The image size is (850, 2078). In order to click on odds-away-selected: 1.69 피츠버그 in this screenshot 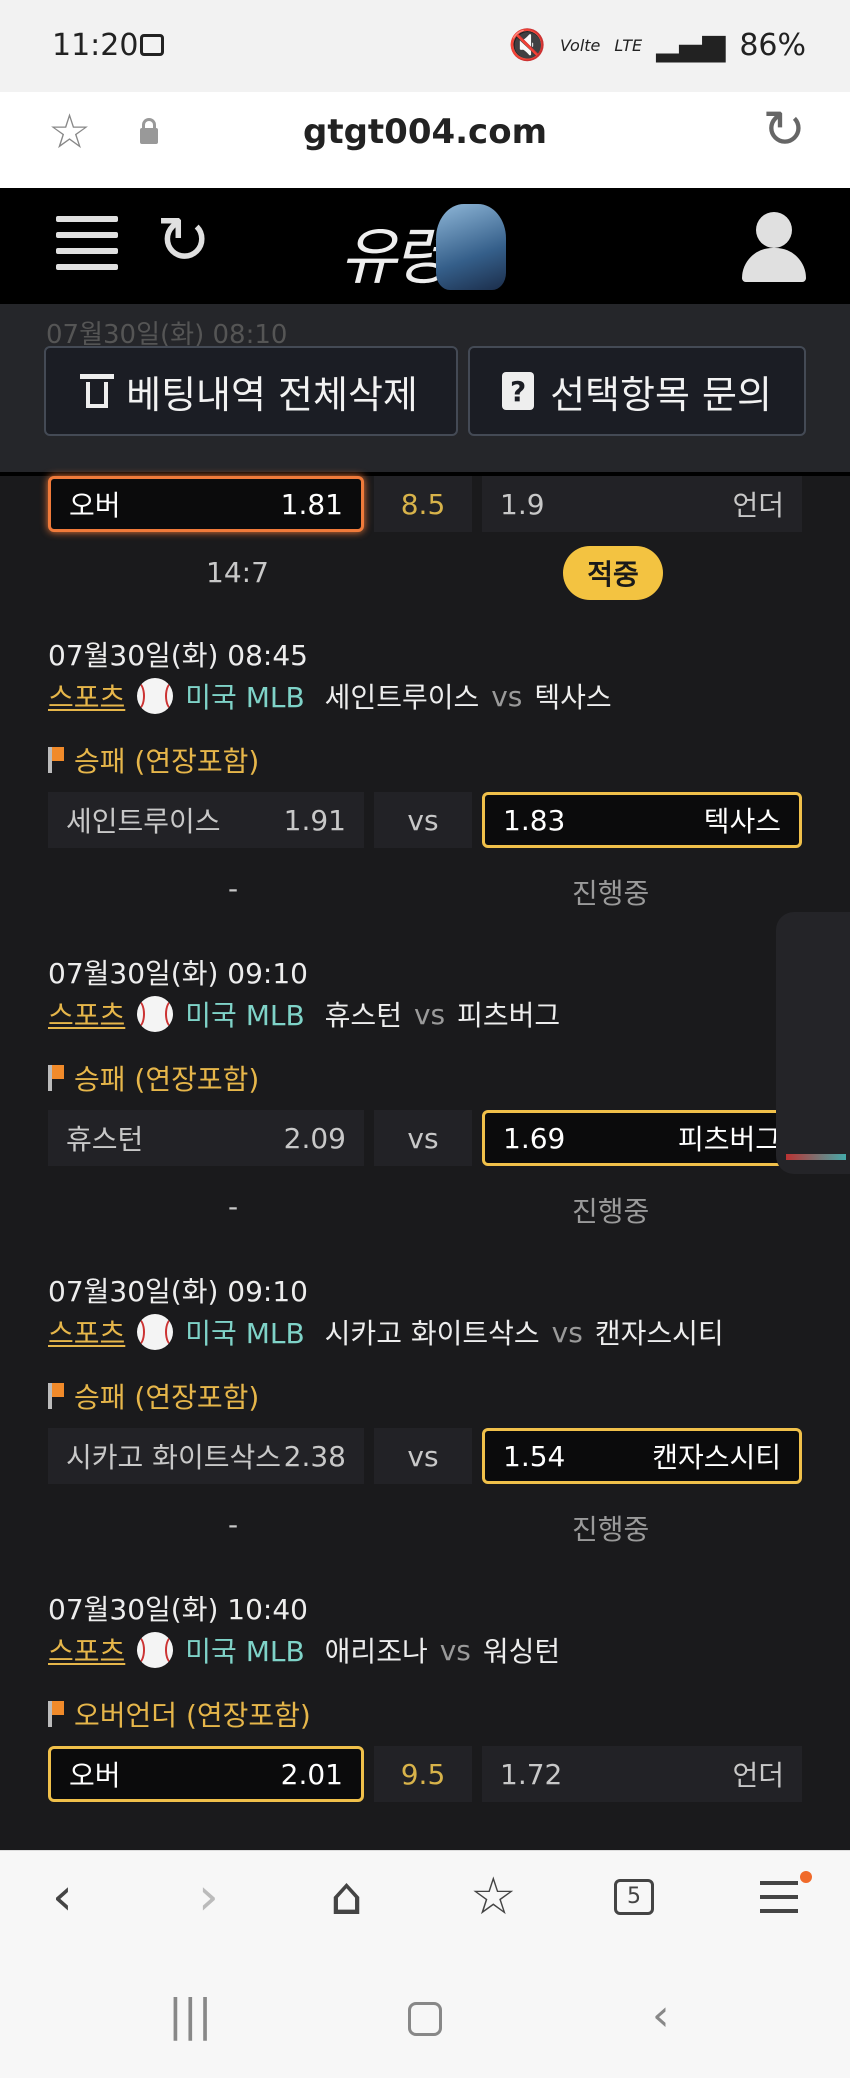, I will do `click(642, 1138)`.